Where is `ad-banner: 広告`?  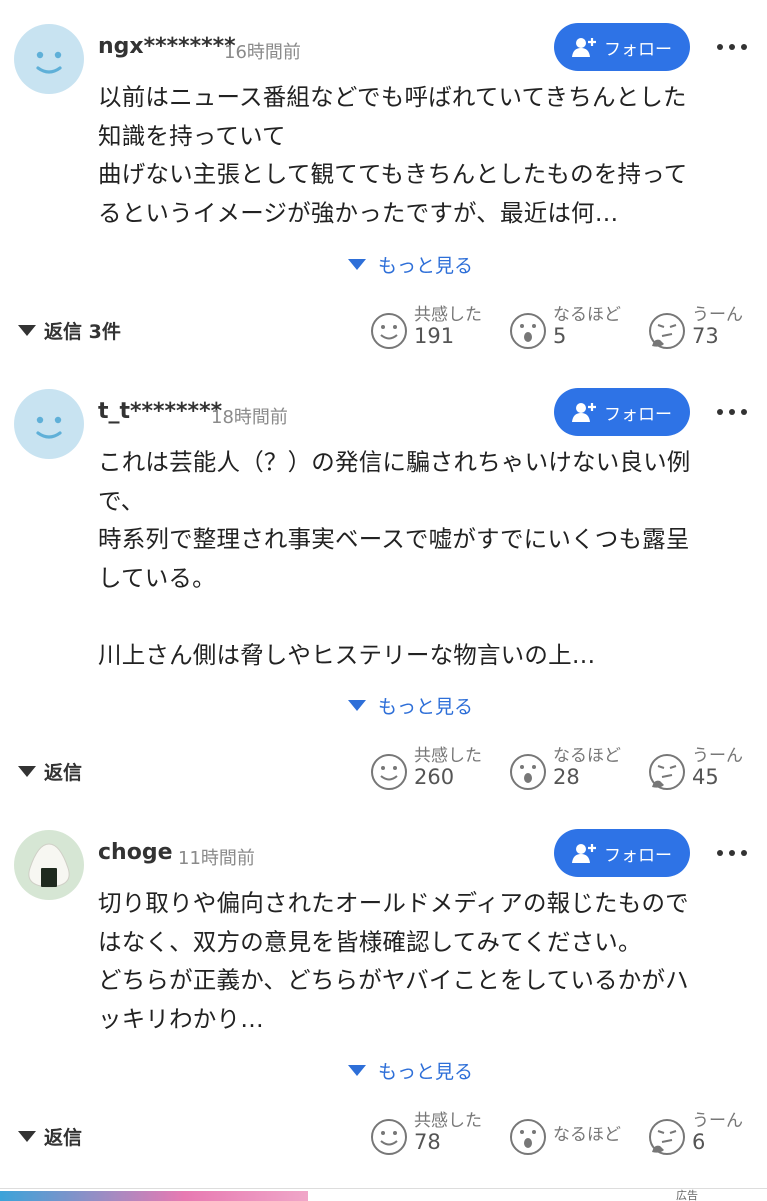
ad-banner: 広告 is located at coordinates (383, 1194).